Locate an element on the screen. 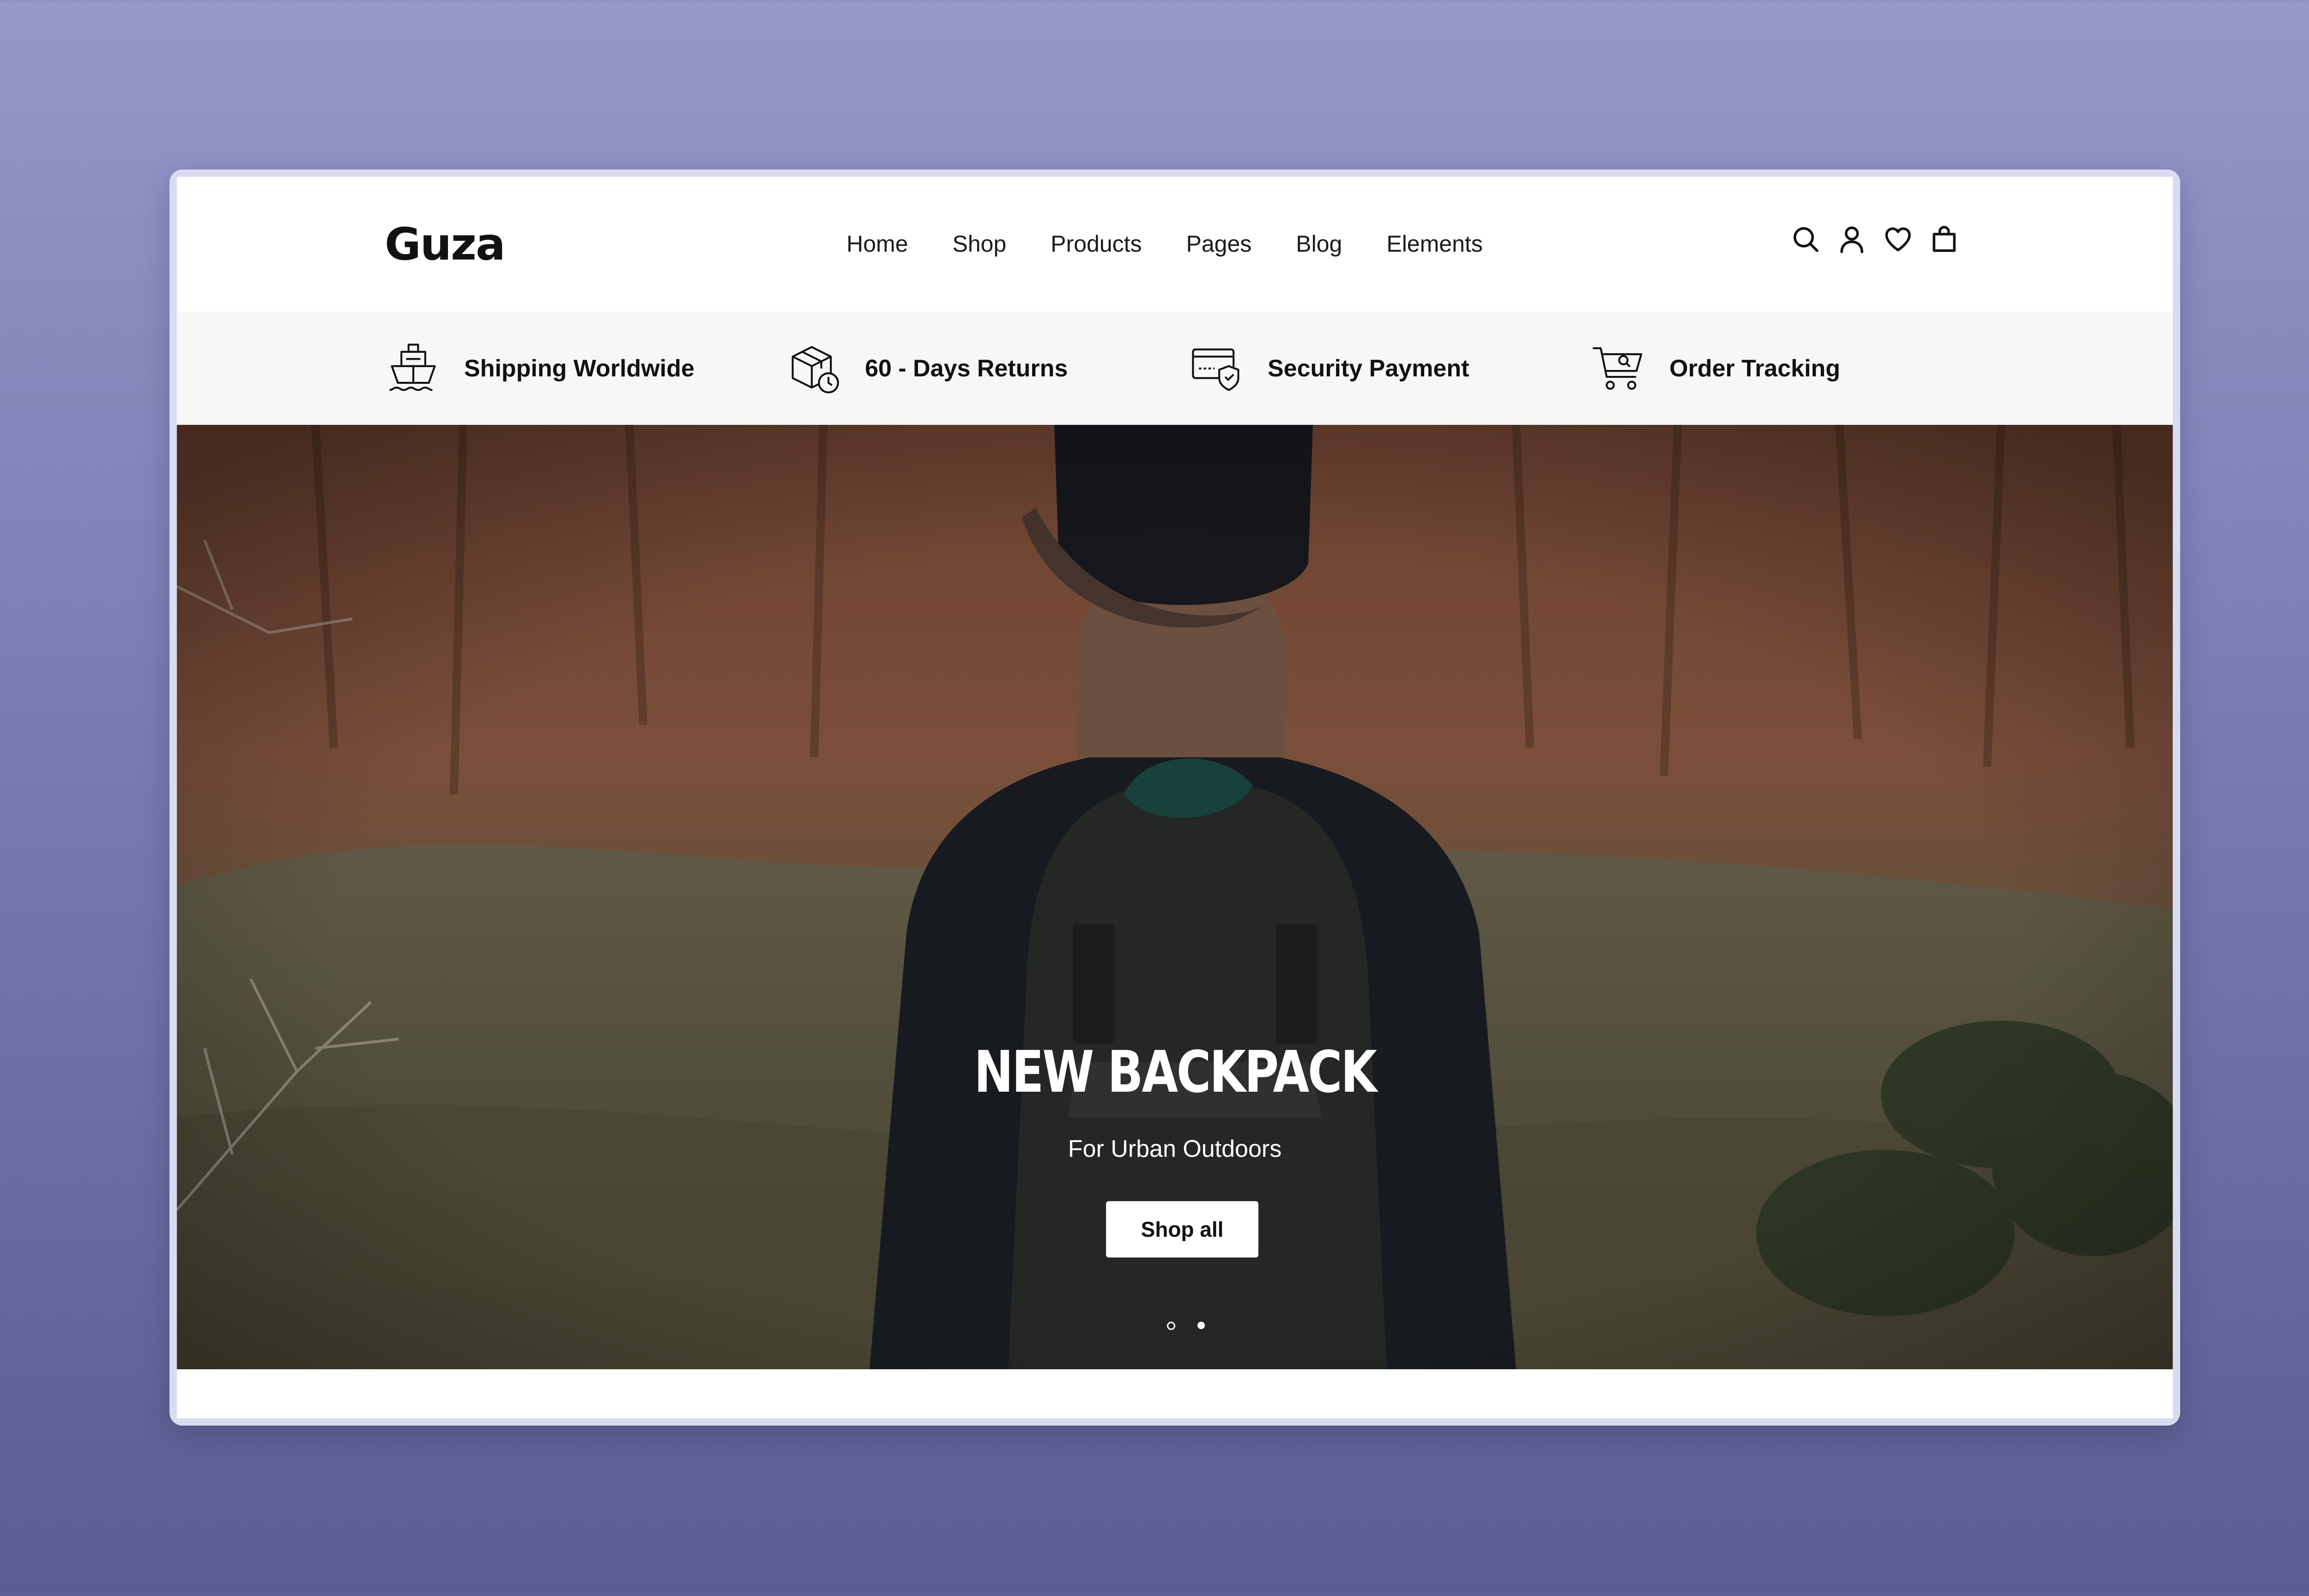  header-actions is located at coordinates (1870, 240).